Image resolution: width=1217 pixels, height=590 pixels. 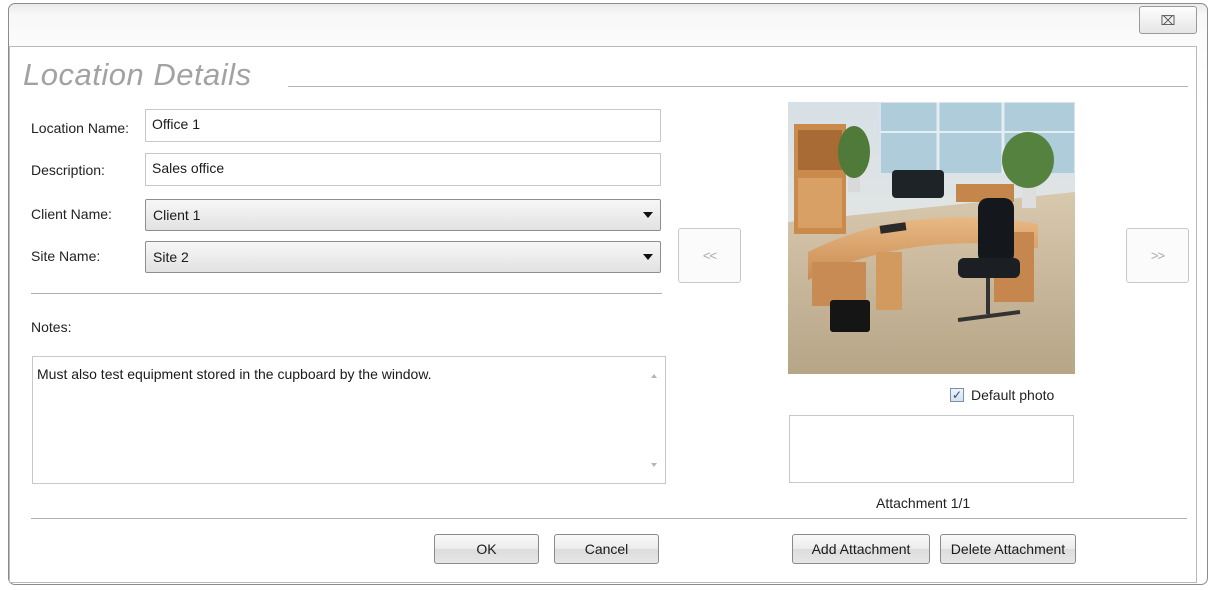 I want to click on close-icon: ⌧, so click(x=1168, y=20).